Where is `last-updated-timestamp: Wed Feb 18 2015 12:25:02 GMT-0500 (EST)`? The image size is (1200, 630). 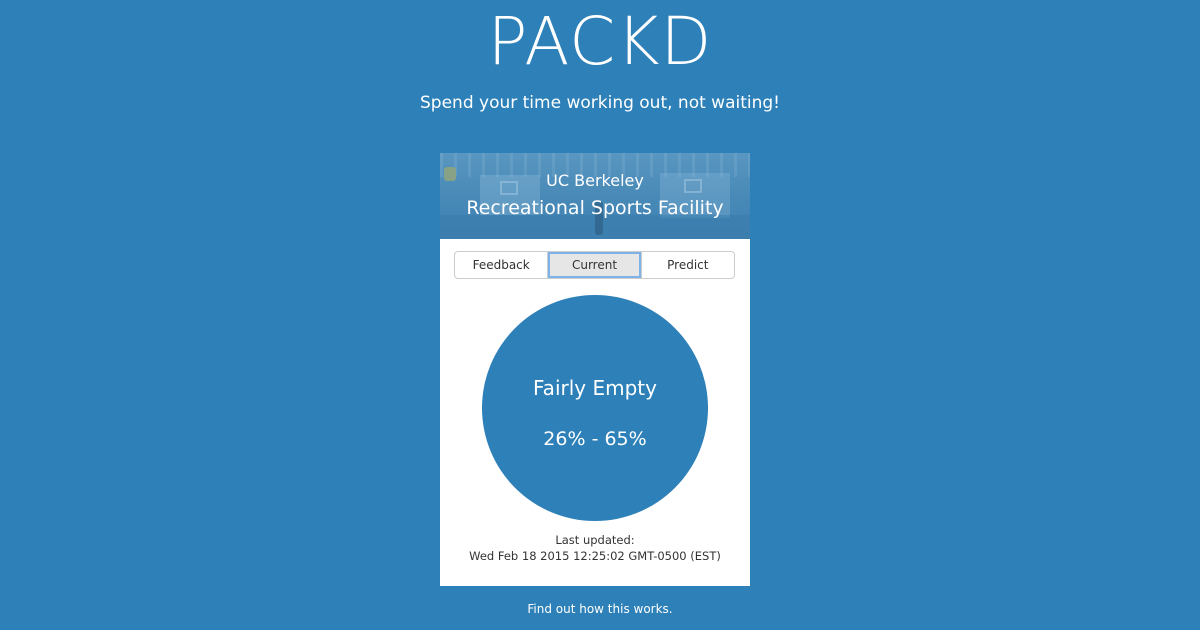 last-updated-timestamp: Wed Feb 18 2015 12:25:02 GMT-0500 (EST) is located at coordinates (595, 556).